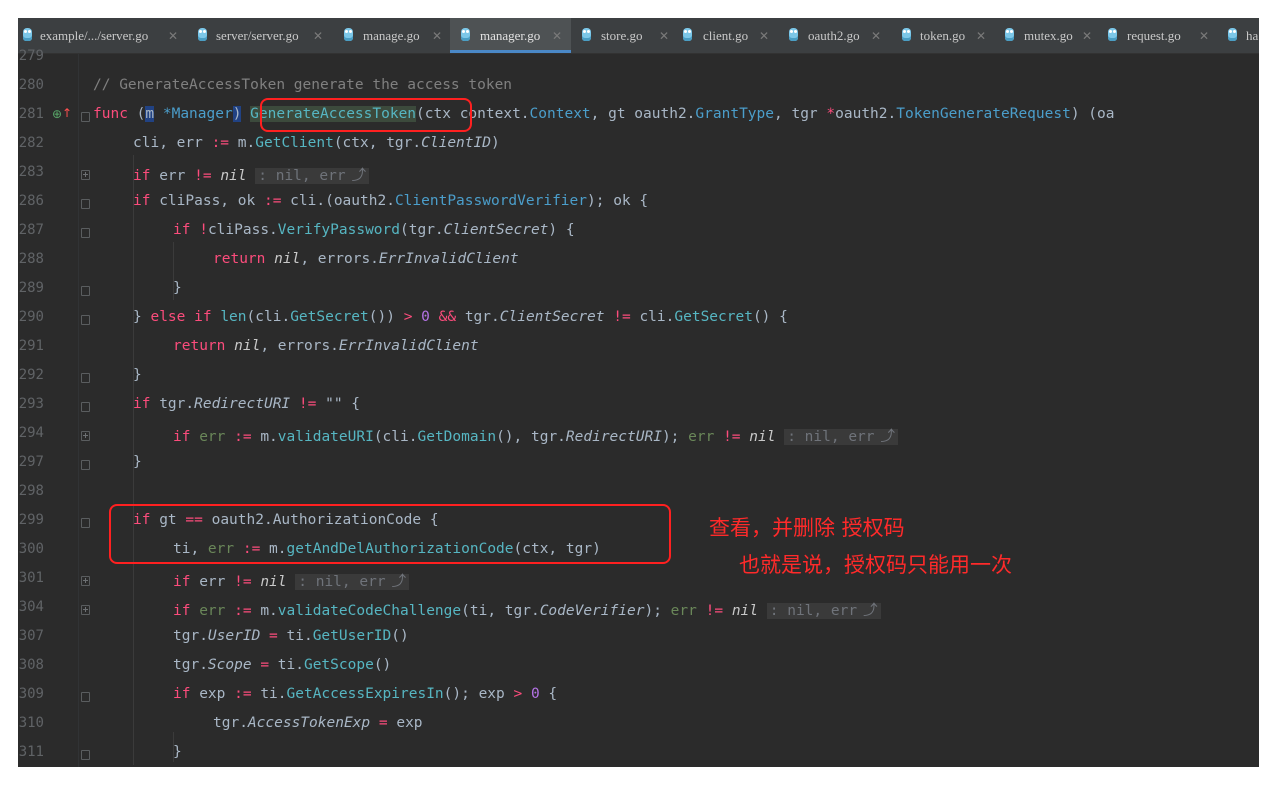 The image size is (1277, 785). I want to click on line-number: 288, so click(31, 259).